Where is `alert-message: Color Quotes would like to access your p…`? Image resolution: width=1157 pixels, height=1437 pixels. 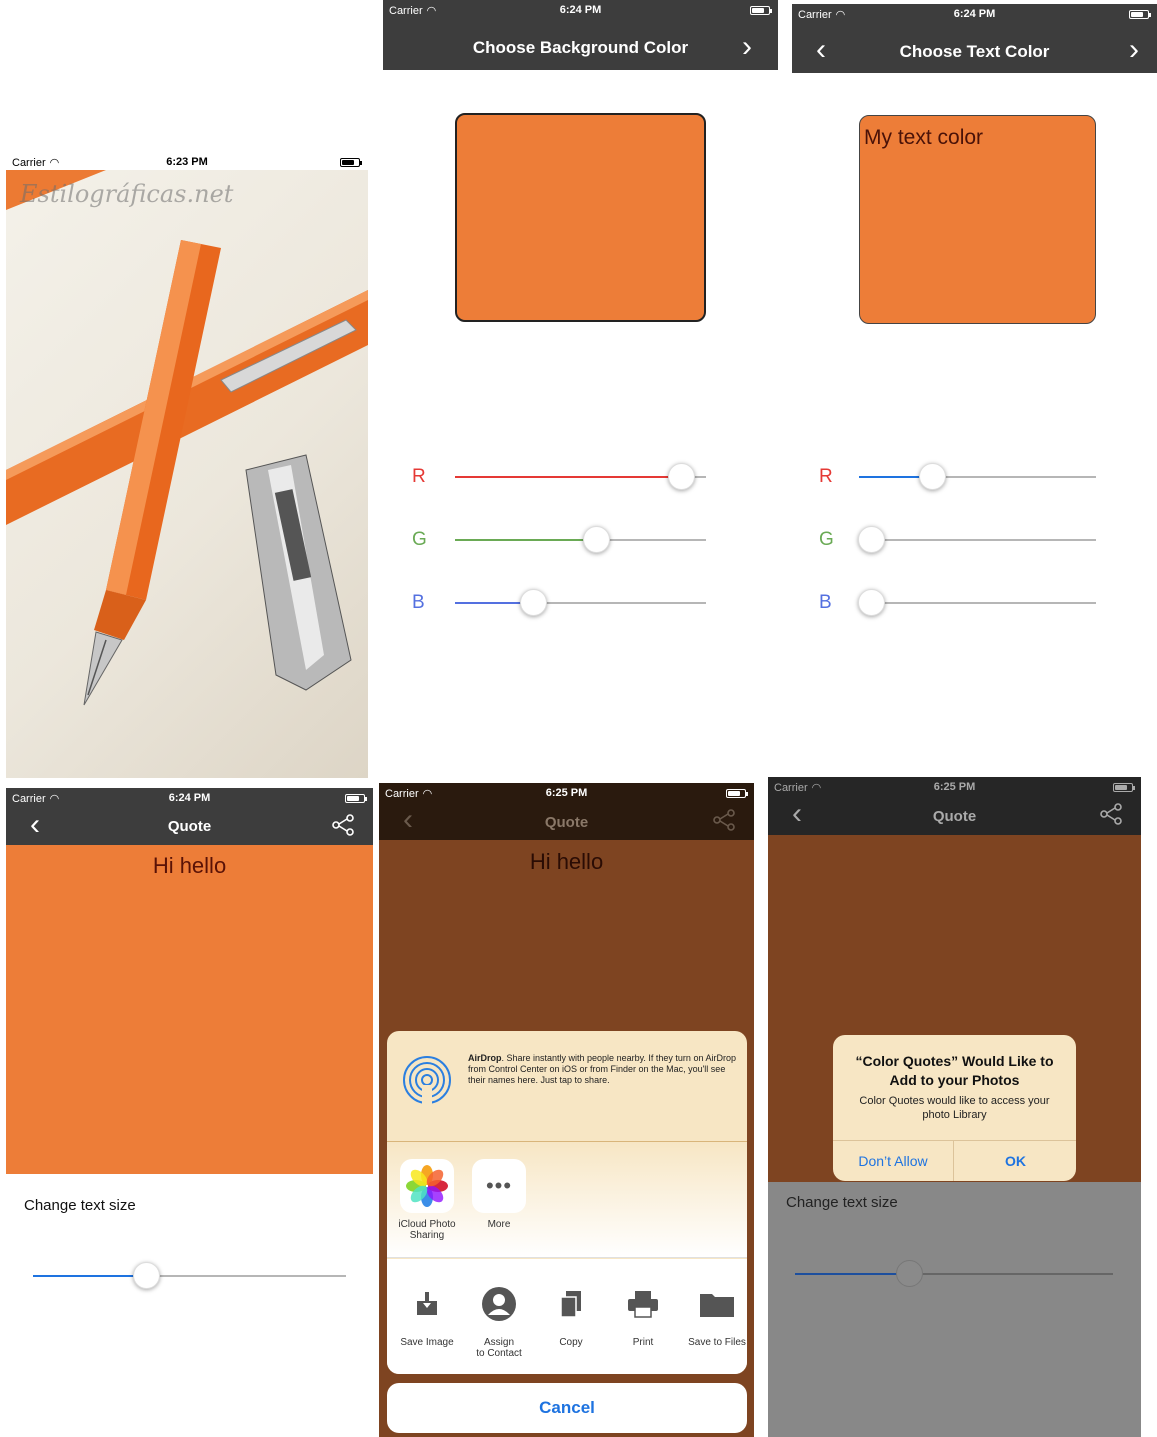
alert-message: Color Quotes would like to access your p… is located at coordinates (954, 1108).